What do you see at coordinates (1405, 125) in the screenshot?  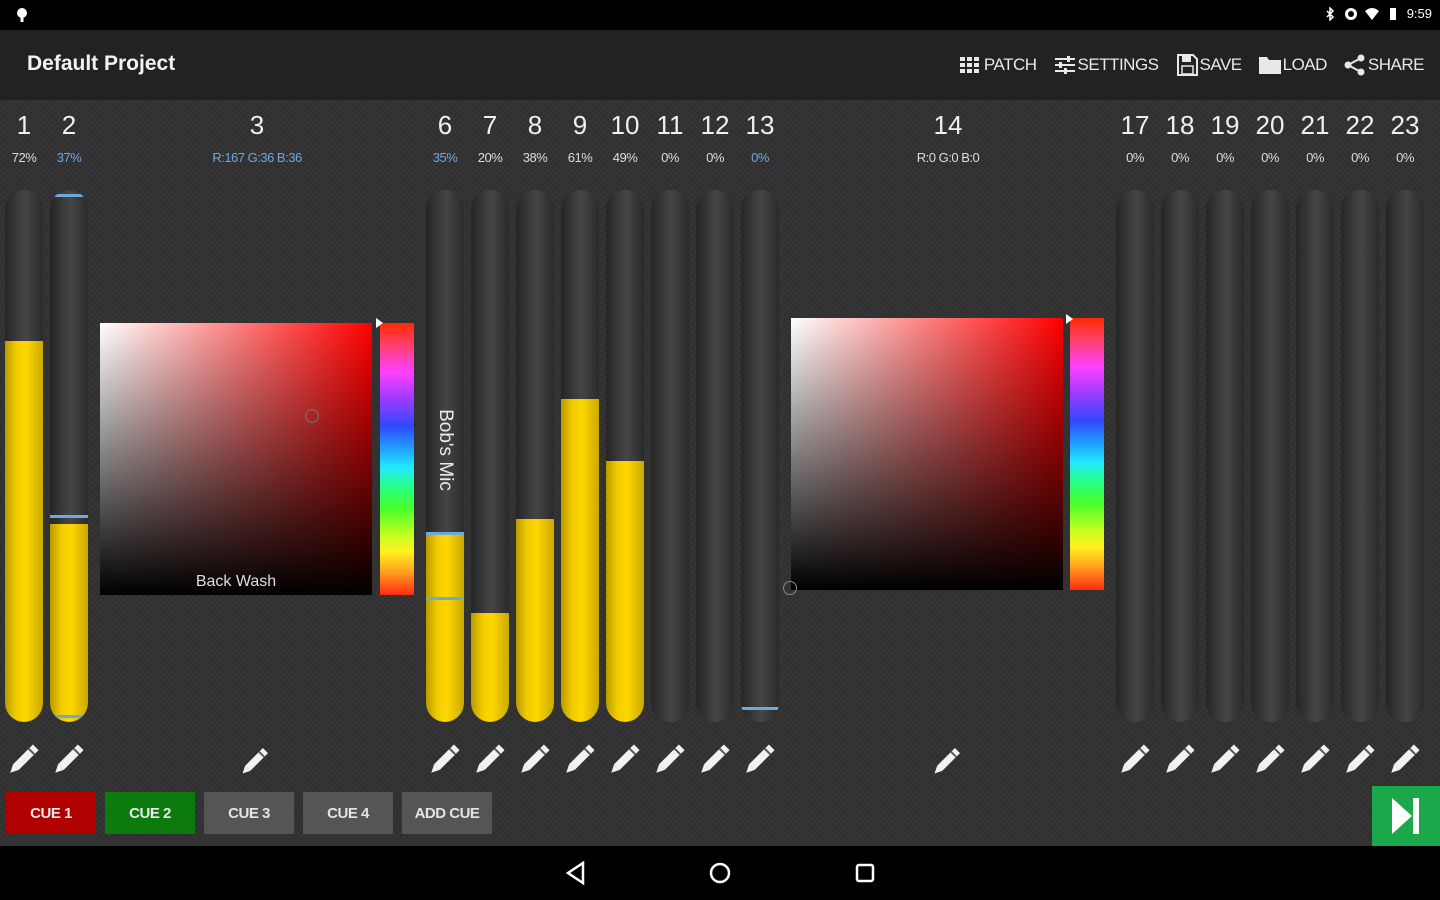 I see `channel-number: 23` at bounding box center [1405, 125].